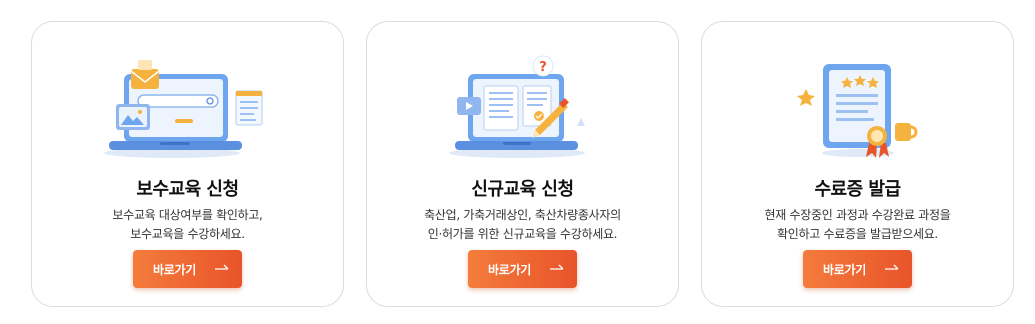 Image resolution: width=1035 pixels, height=324 pixels. What do you see at coordinates (857, 234) in the screenshot?
I see `card-desc-line: 확인하고 수료증을 발급받으세요.` at bounding box center [857, 234].